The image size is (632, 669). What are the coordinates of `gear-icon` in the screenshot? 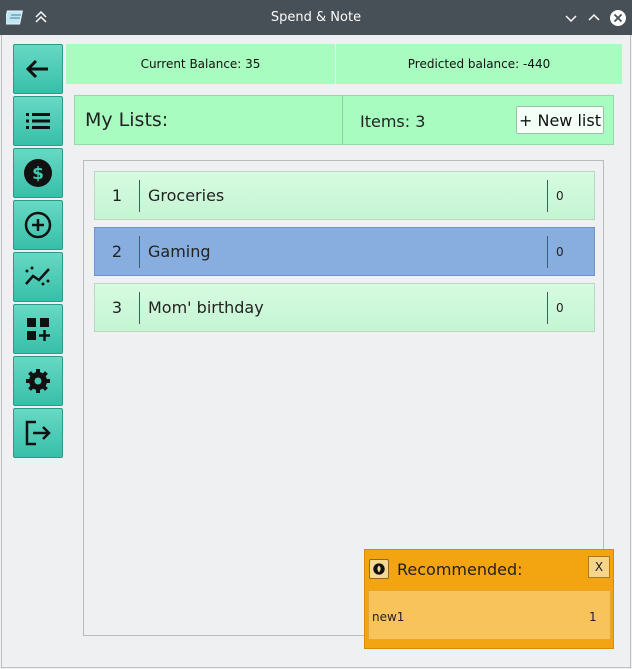 It's located at (38, 381).